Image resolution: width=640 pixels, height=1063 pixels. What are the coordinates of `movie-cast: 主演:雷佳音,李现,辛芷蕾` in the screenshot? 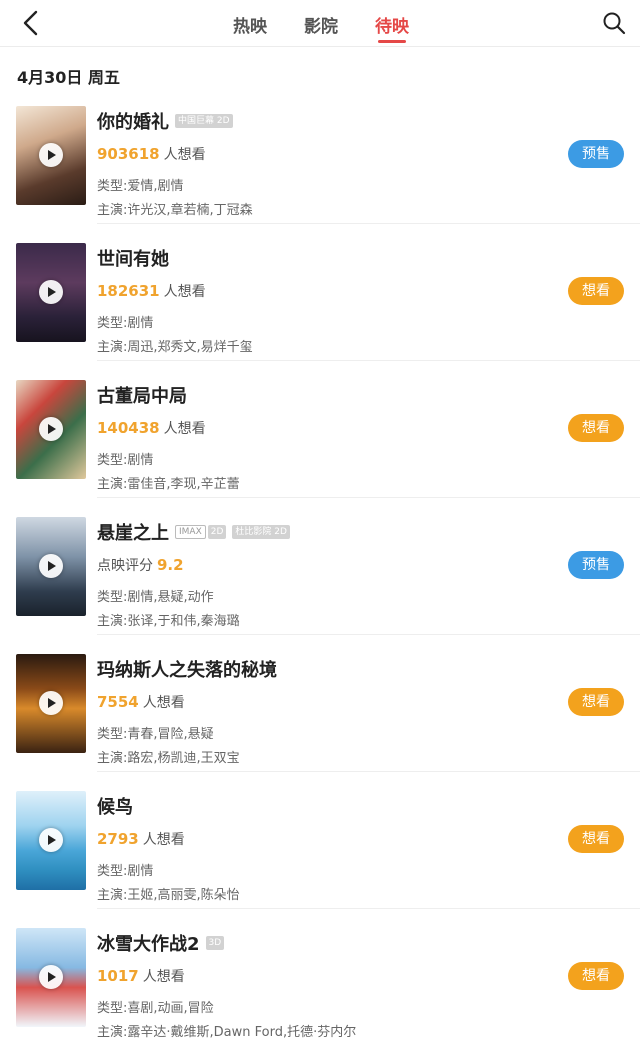 It's located at (168, 484).